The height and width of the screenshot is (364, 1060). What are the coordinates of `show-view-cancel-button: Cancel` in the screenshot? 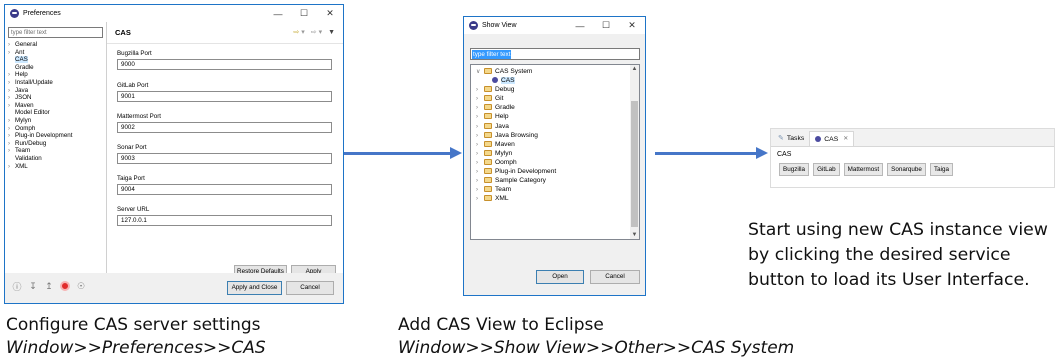 It's located at (615, 277).